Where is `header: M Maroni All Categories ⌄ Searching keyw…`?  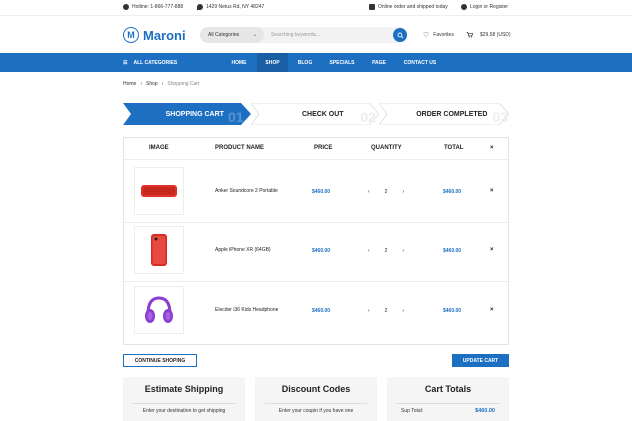
header: M Maroni All Categories ⌄ Searching keyw… is located at coordinates (316, 35).